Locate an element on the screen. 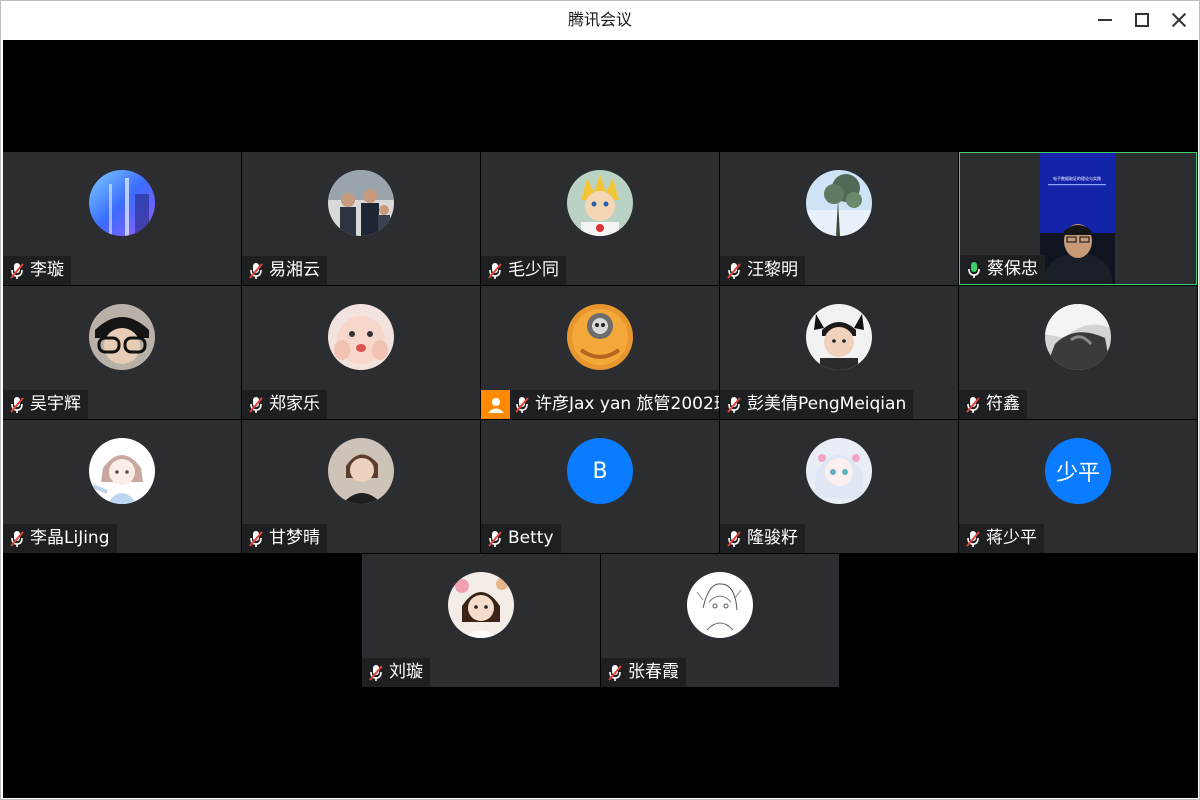  minimize-button is located at coordinates (1105, 20).